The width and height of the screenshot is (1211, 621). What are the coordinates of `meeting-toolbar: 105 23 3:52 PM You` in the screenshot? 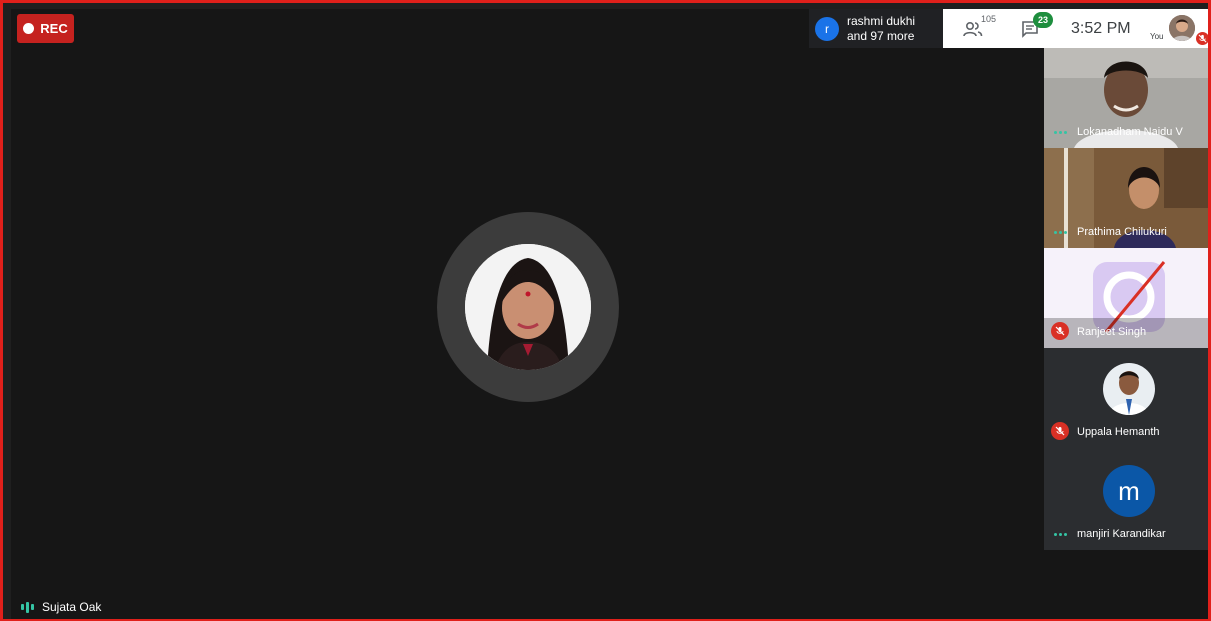 It's located at (1075, 28).